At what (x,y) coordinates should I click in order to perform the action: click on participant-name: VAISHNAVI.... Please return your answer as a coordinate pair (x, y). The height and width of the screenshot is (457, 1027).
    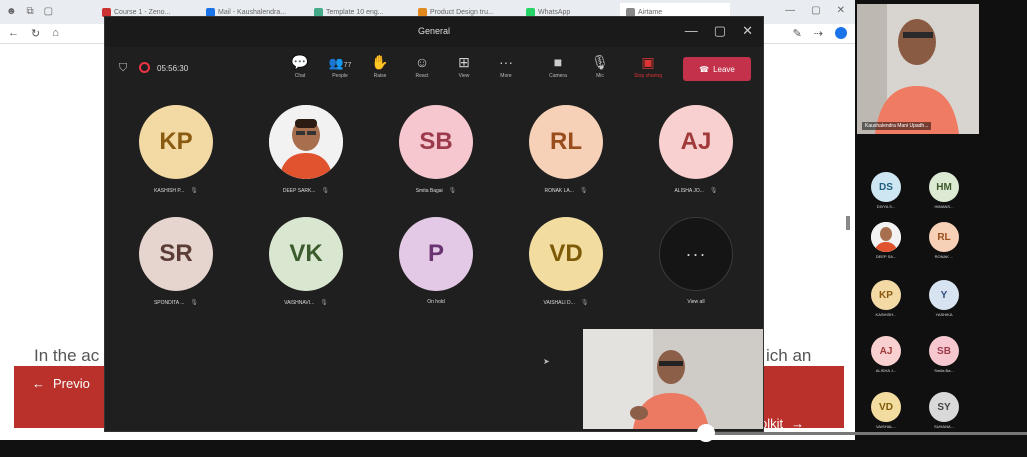
    Looking at the image, I should click on (299, 302).